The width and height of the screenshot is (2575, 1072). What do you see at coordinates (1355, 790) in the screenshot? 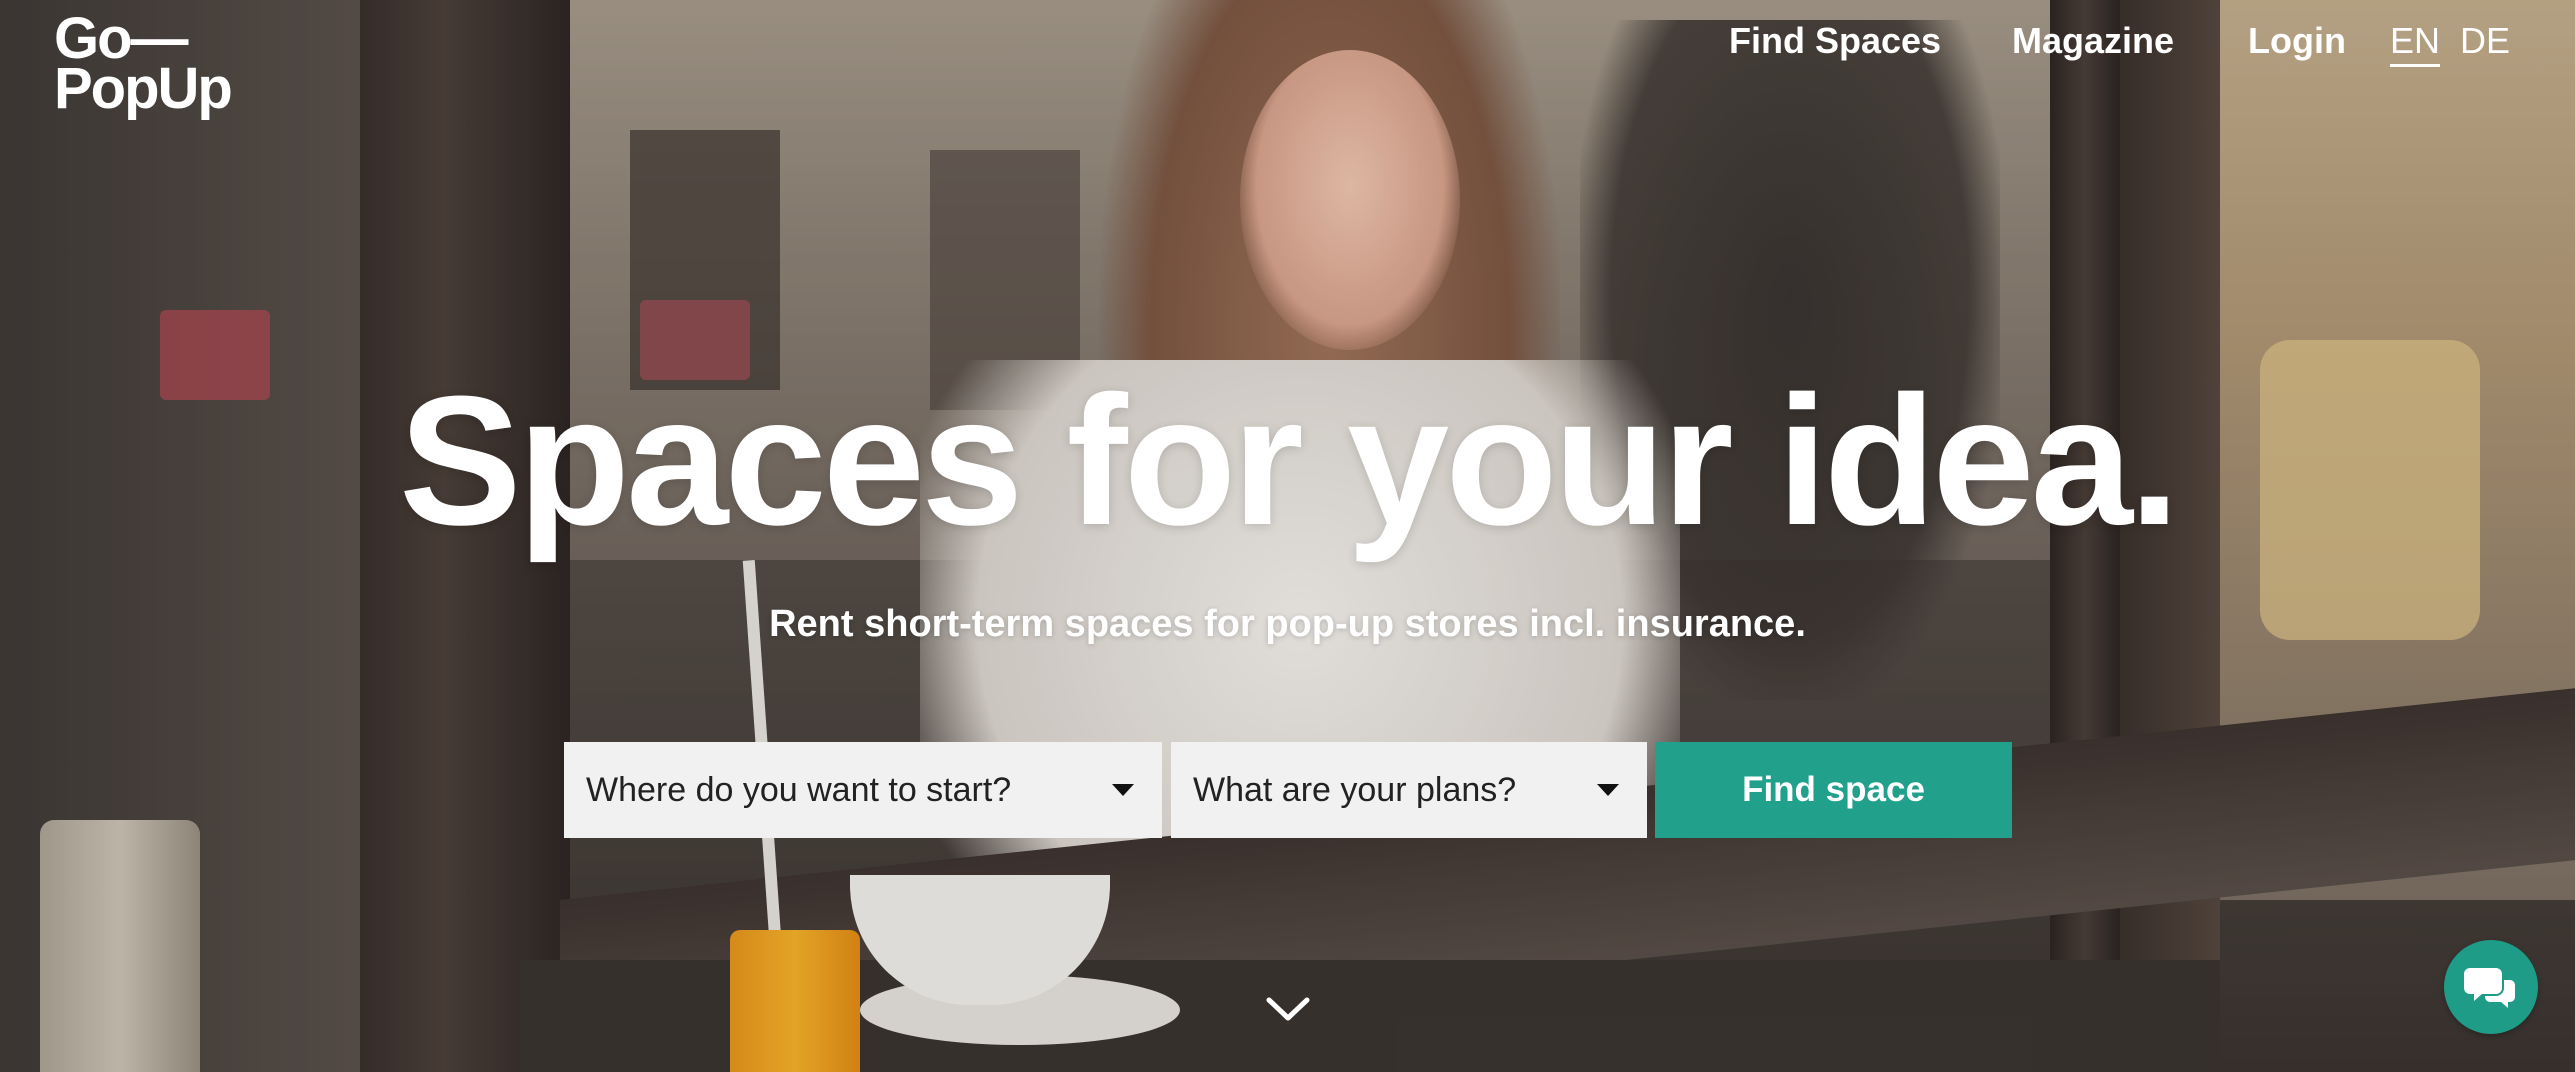
I see `plans-select-label: What are your plans?` at bounding box center [1355, 790].